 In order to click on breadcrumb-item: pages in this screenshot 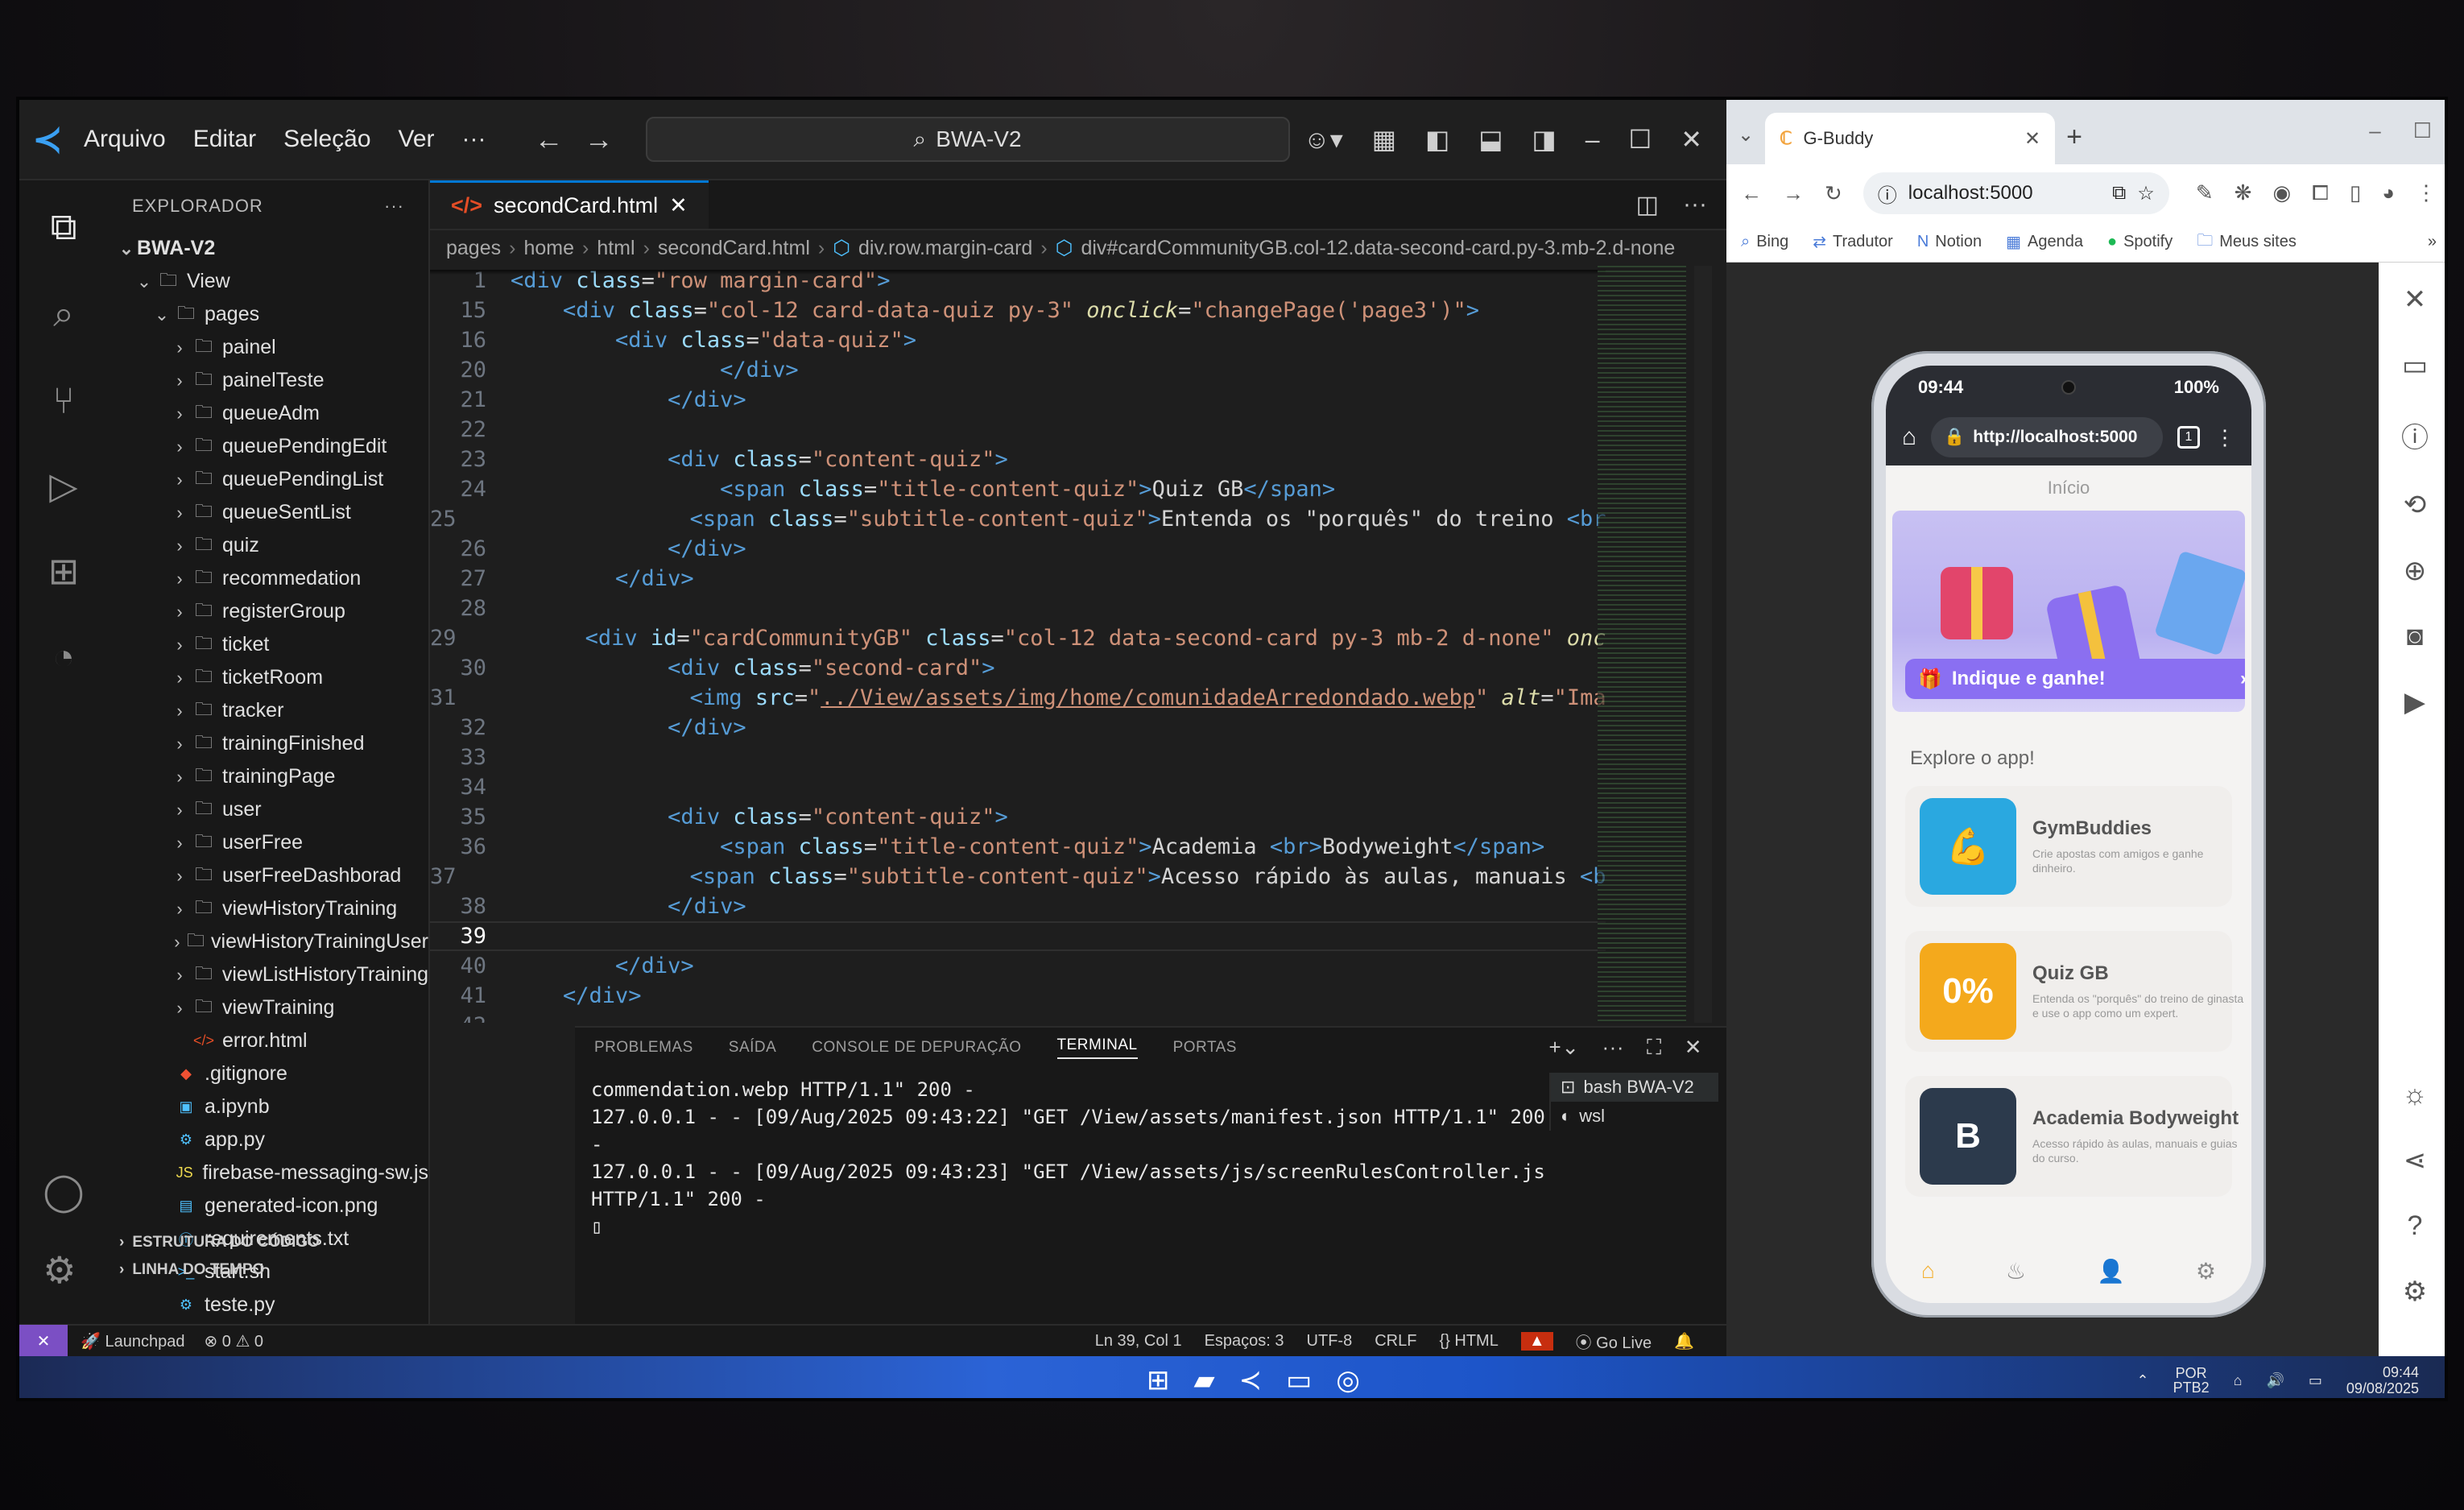, I will do `click(473, 248)`.